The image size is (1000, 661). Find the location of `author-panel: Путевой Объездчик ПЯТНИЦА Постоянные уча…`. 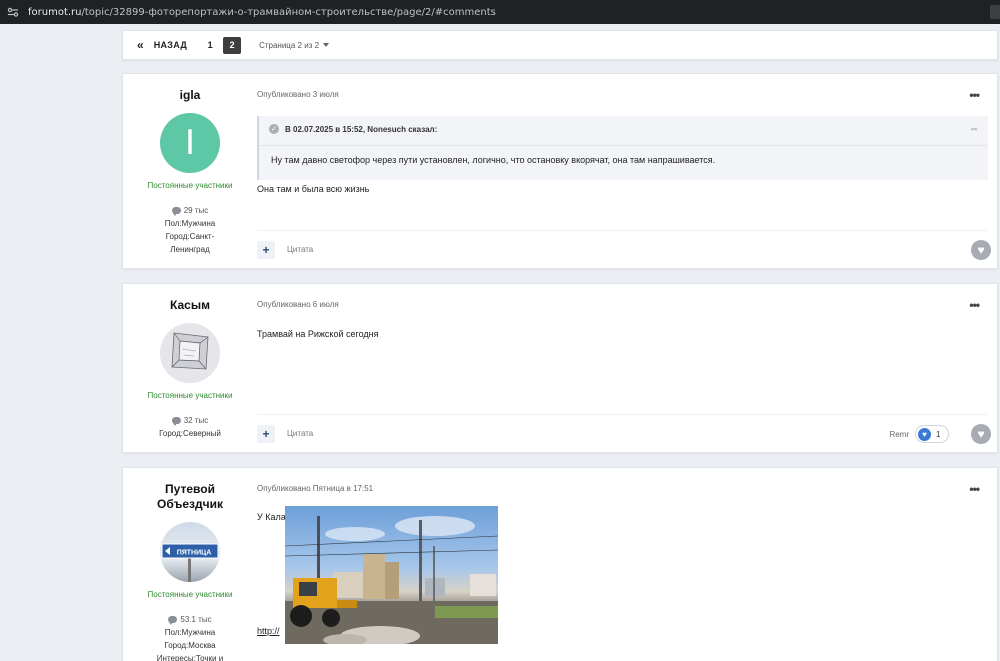

author-panel: Путевой Объездчик ПЯТНИЦА Постоянные уча… is located at coordinates (190, 564).